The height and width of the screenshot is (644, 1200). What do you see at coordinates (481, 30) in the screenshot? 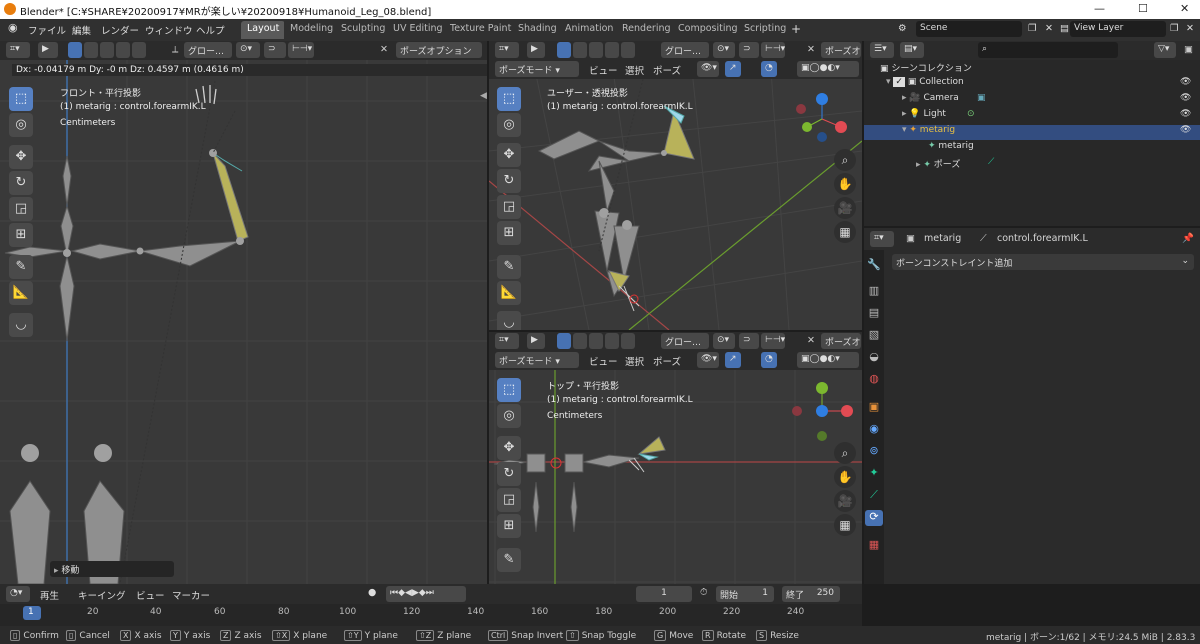
I see `tab-texture-paint: Texture Paint` at bounding box center [481, 30].